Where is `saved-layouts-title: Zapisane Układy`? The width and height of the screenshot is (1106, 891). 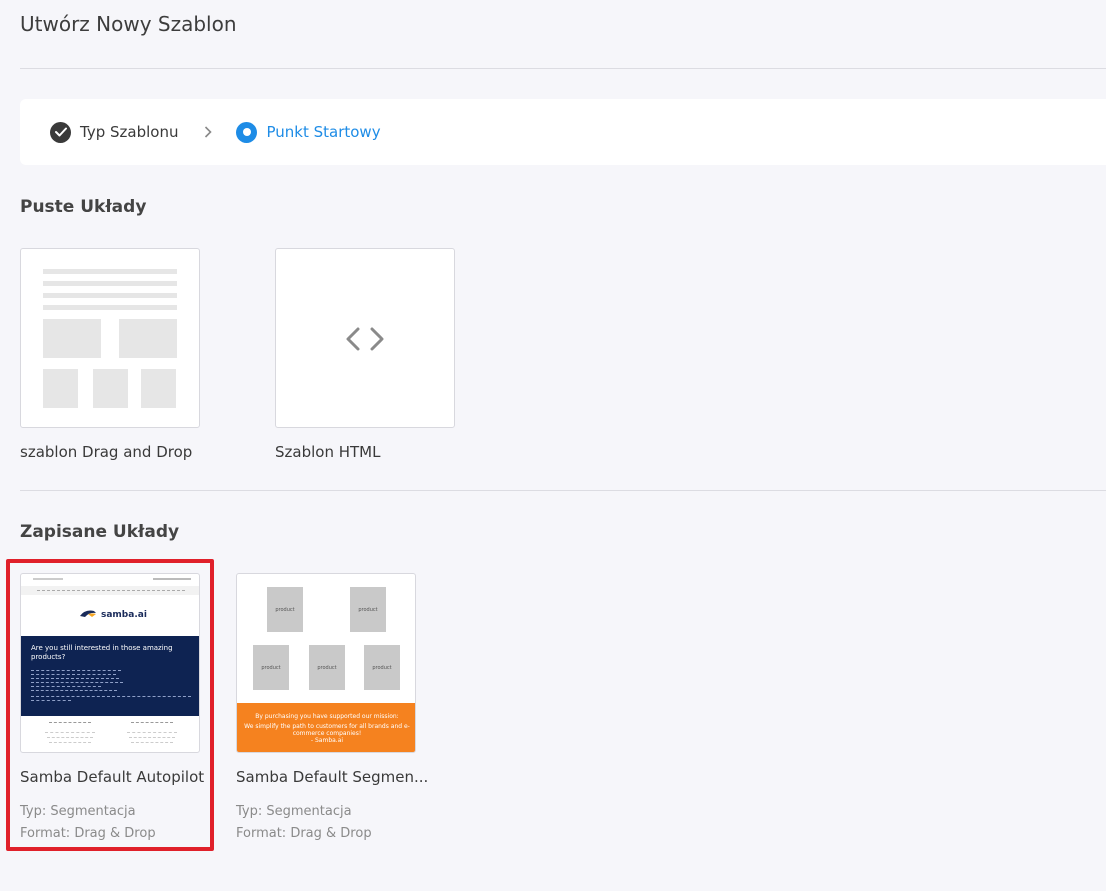 saved-layouts-title: Zapisane Układy is located at coordinates (100, 532).